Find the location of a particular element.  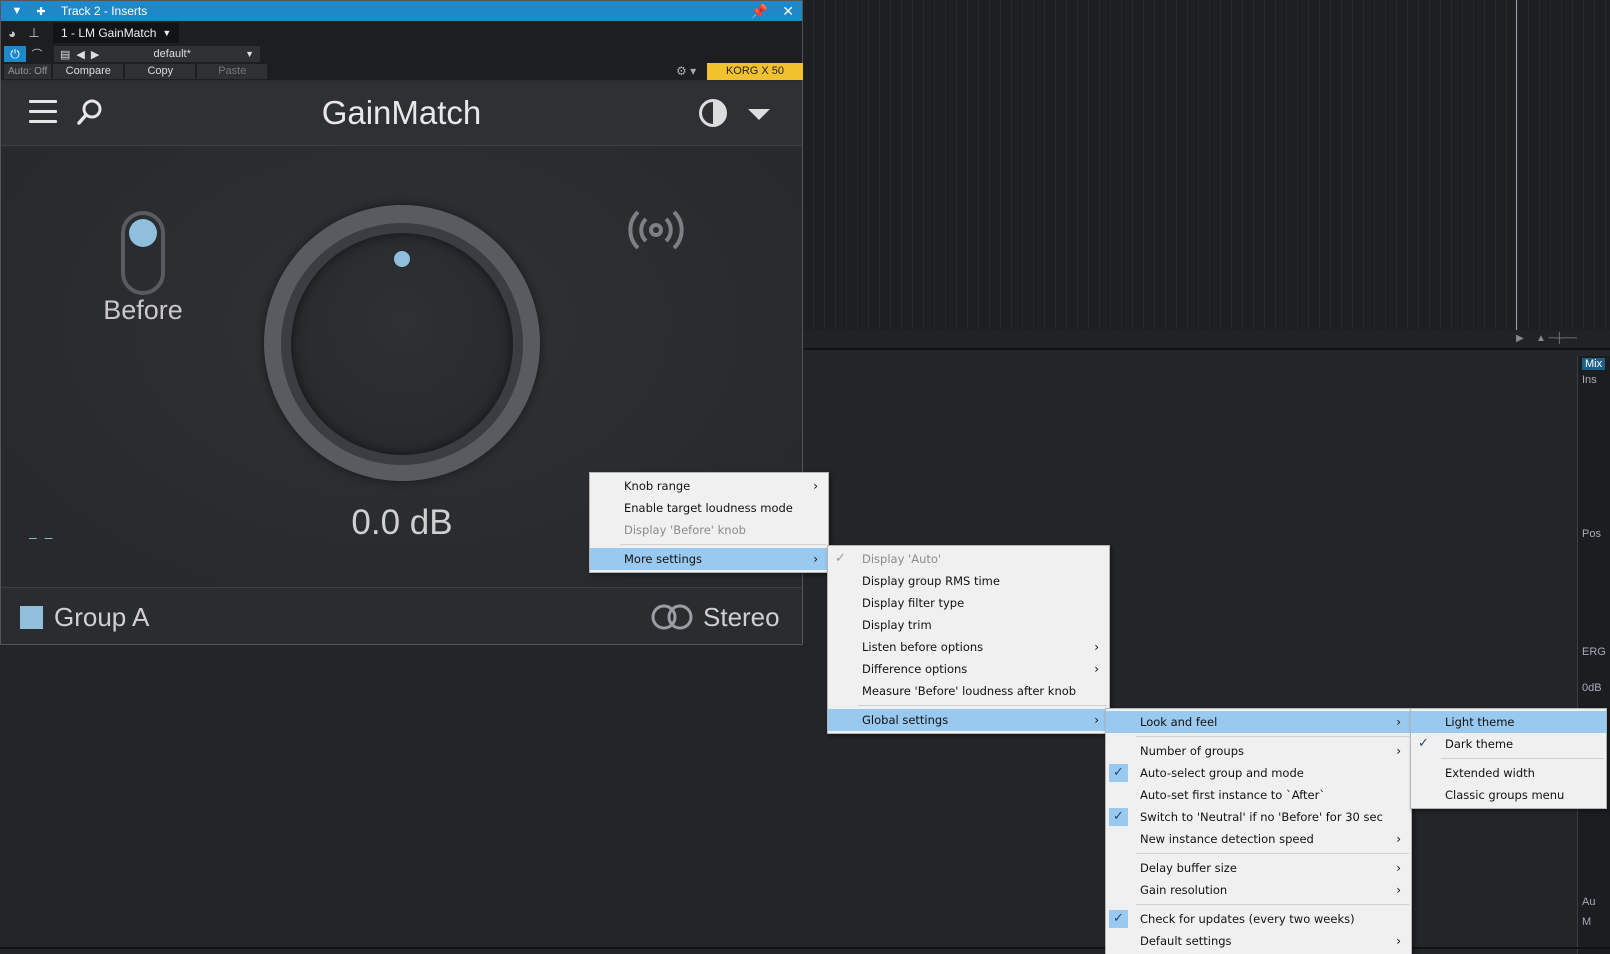

menu-item-label: Auto-select group and mode is located at coordinates (1222, 773).